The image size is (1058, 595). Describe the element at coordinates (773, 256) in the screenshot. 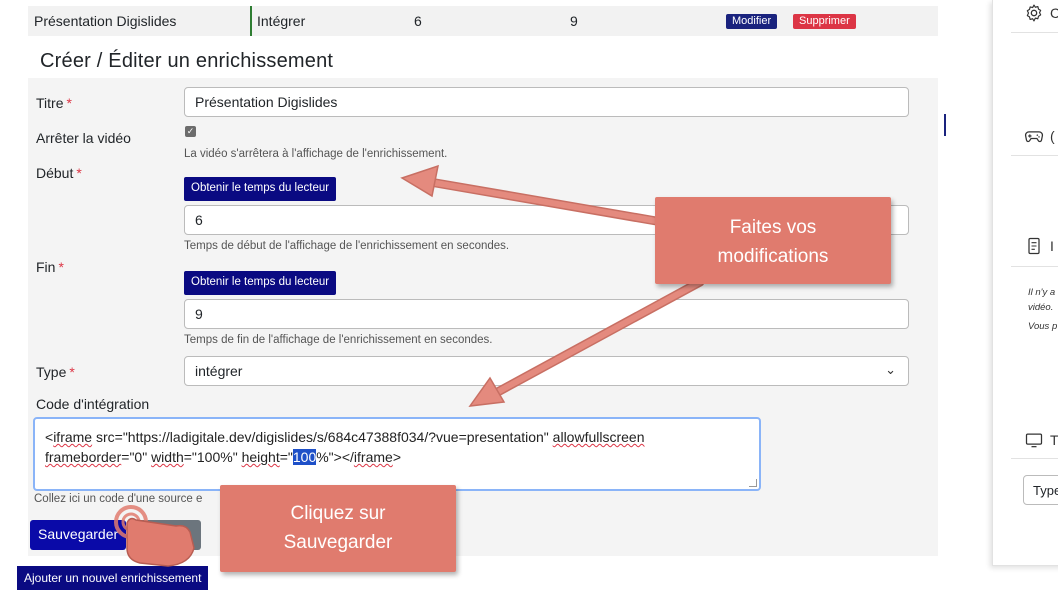

I see `callout-edit-line-2: modifications` at that location.